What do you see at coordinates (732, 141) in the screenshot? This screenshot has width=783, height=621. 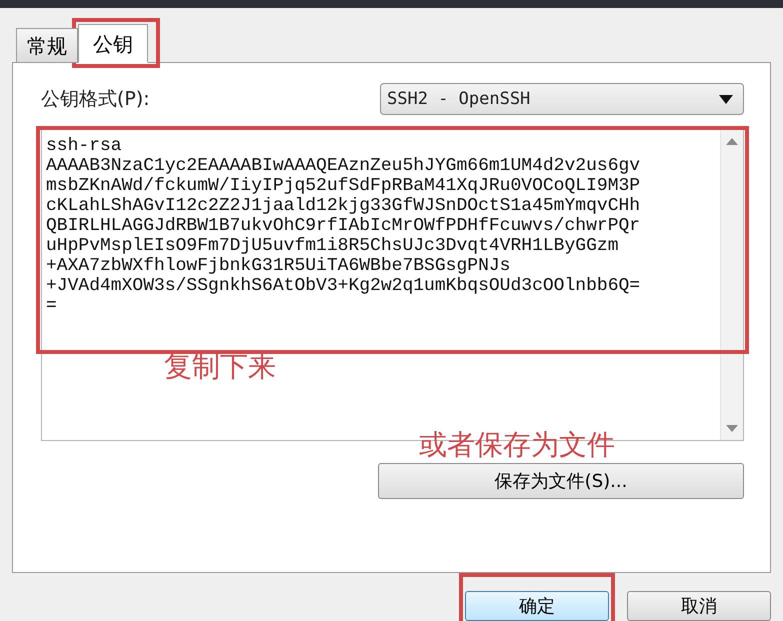 I see `scroll-up-icon` at bounding box center [732, 141].